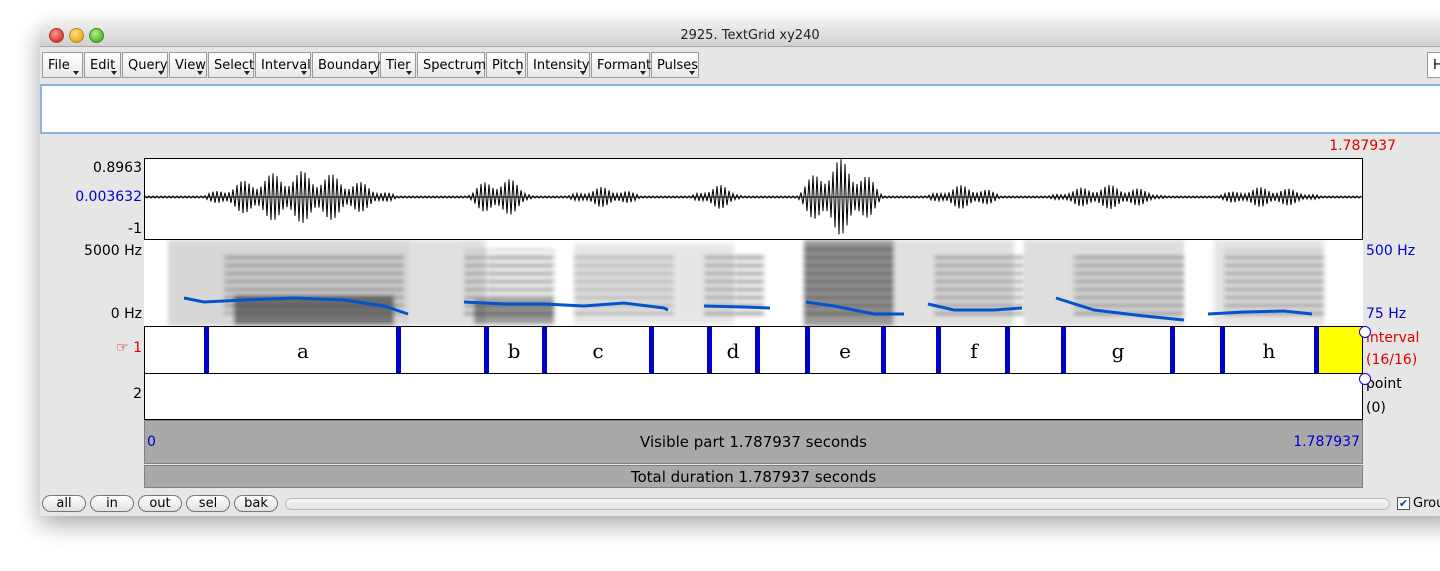 Image resolution: width=1440 pixels, height=571 pixels. I want to click on tier1-number-text: 1, so click(137, 348).